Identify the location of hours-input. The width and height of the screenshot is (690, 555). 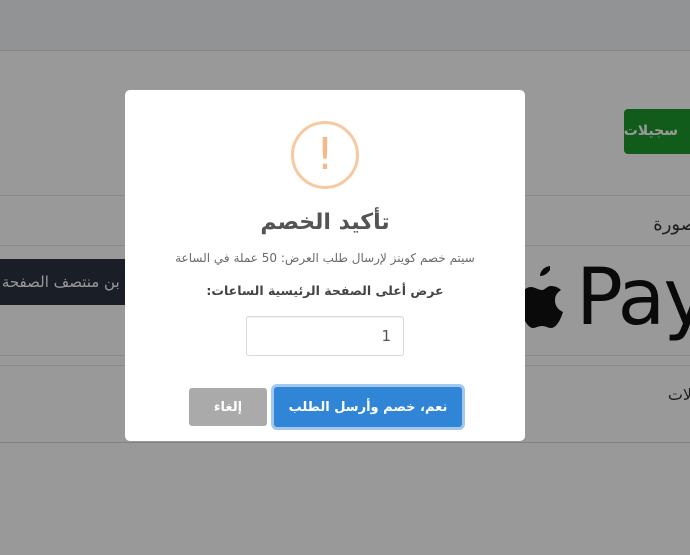
(325, 336).